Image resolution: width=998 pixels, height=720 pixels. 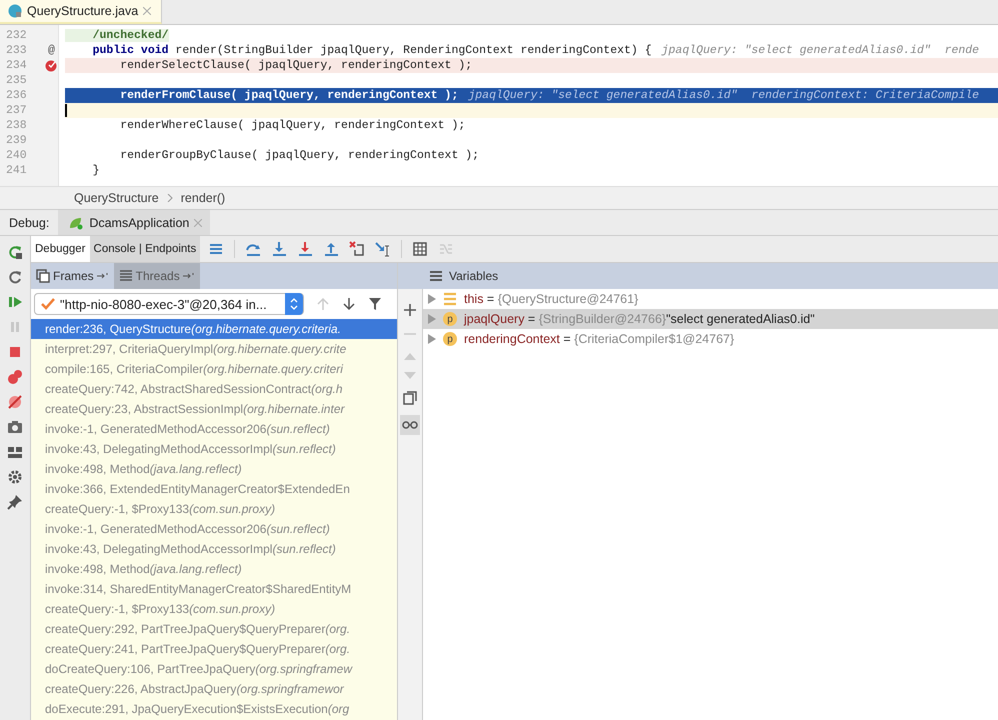 What do you see at coordinates (60, 249) in the screenshot?
I see `debugger-tab: Debugger` at bounding box center [60, 249].